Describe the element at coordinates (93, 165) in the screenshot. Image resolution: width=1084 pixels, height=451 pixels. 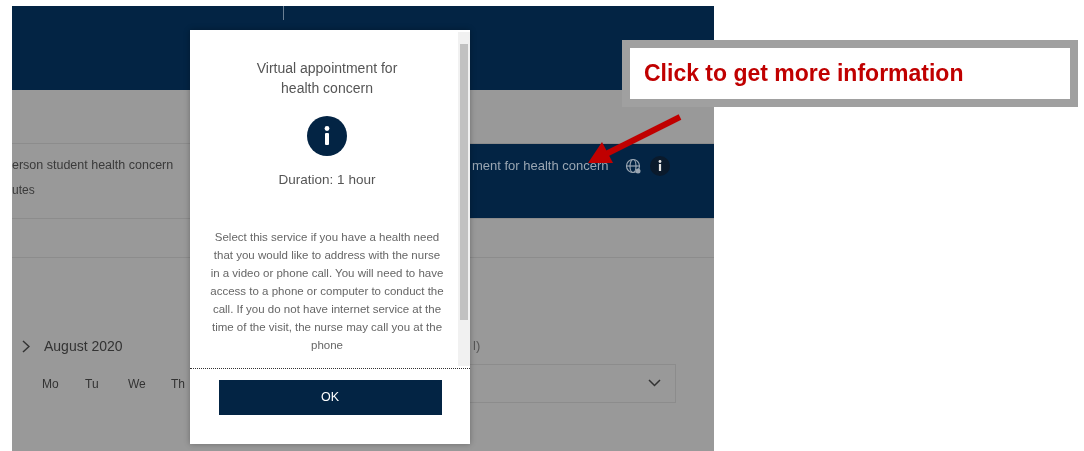
I see `service-name: erson student health concern` at that location.